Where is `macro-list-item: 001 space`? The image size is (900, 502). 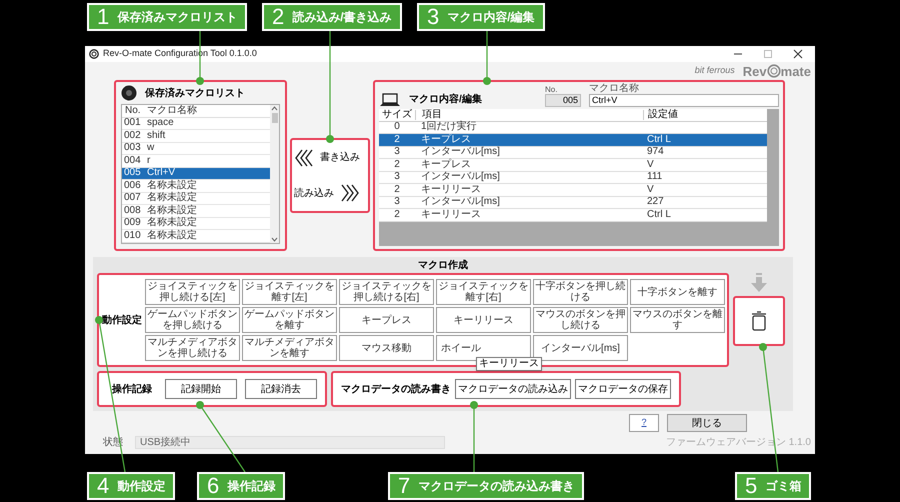
macro-list-item: 001 space is located at coordinates (196, 124).